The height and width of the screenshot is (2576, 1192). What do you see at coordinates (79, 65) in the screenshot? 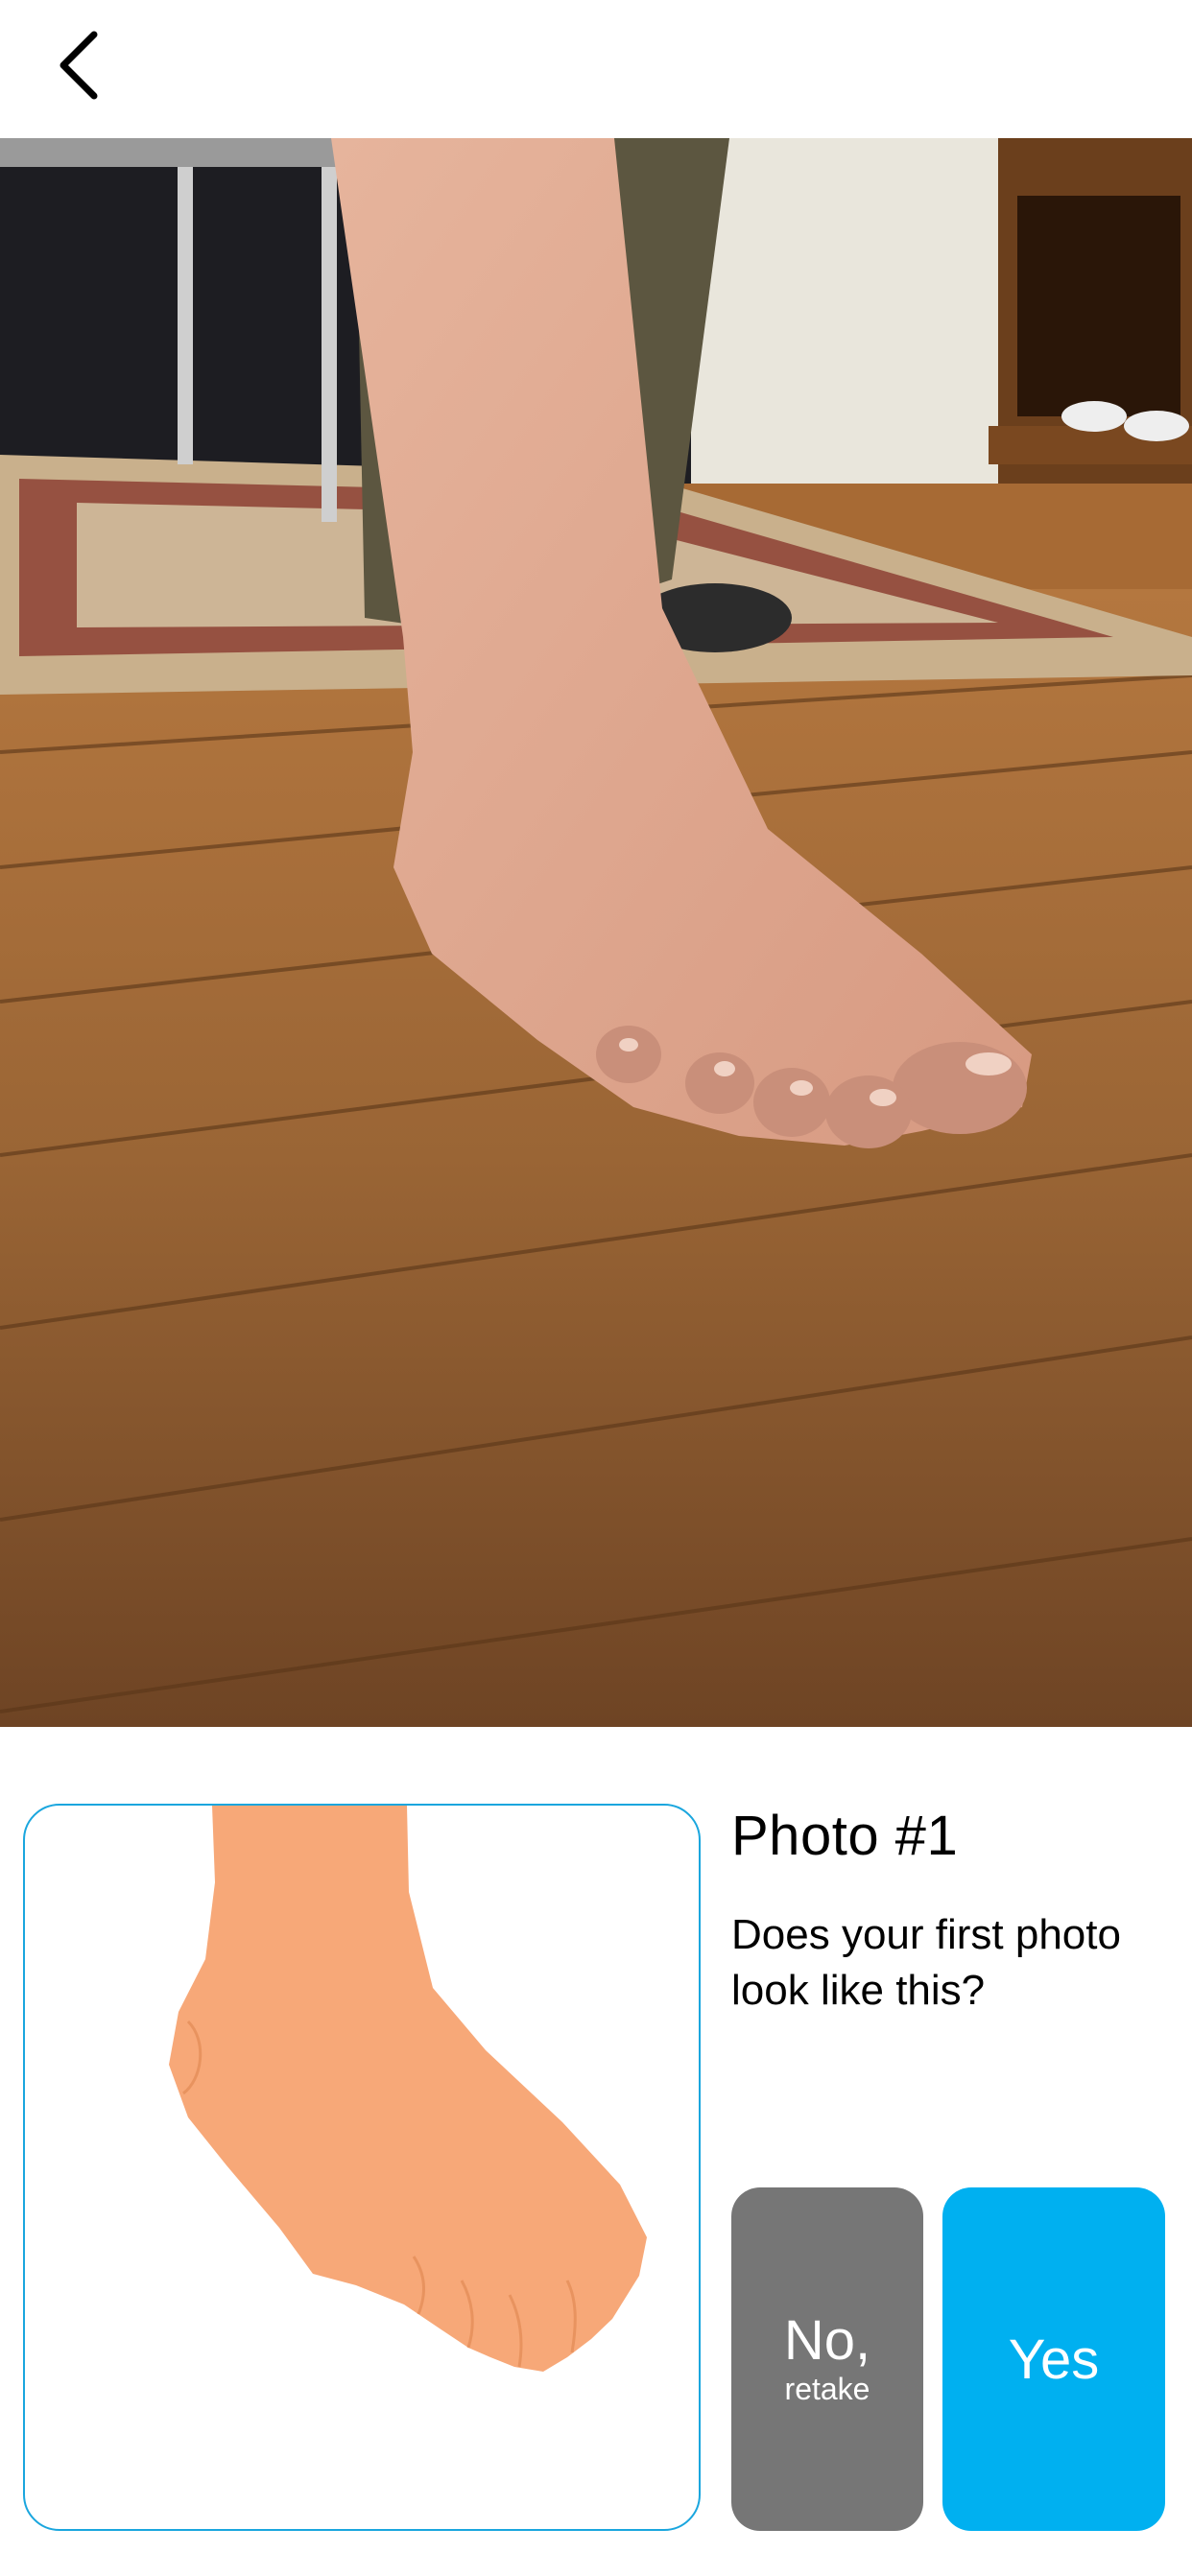
I see `chevron-left-icon` at bounding box center [79, 65].